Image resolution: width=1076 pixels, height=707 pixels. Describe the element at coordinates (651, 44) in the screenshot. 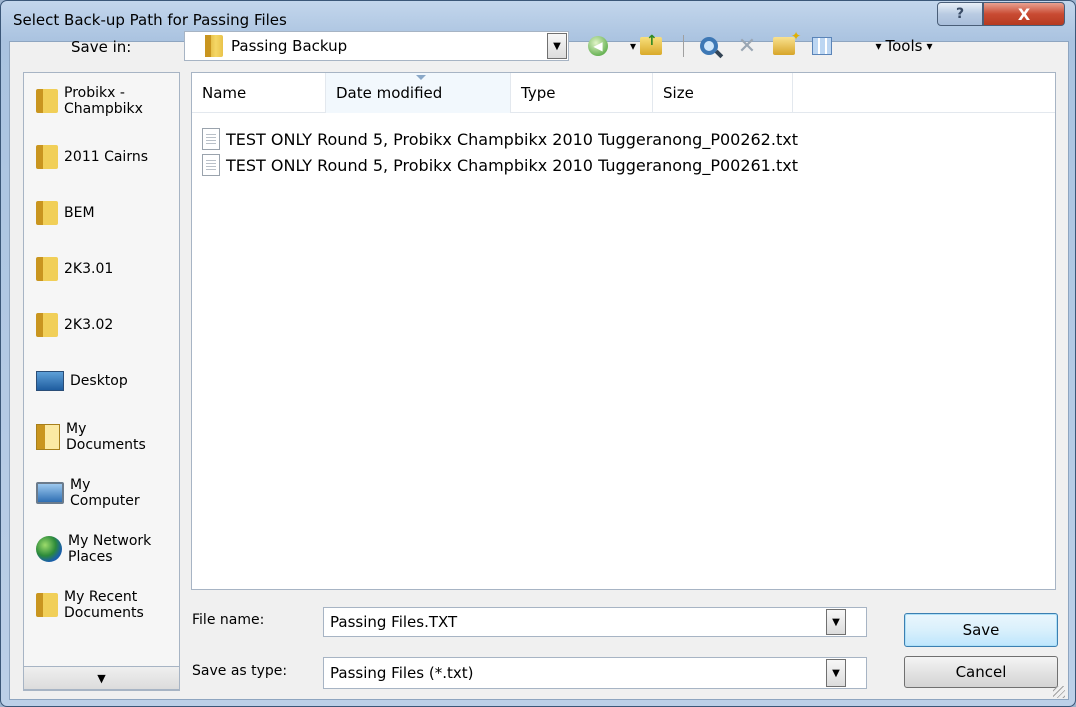

I see `up-folder-icon` at that location.